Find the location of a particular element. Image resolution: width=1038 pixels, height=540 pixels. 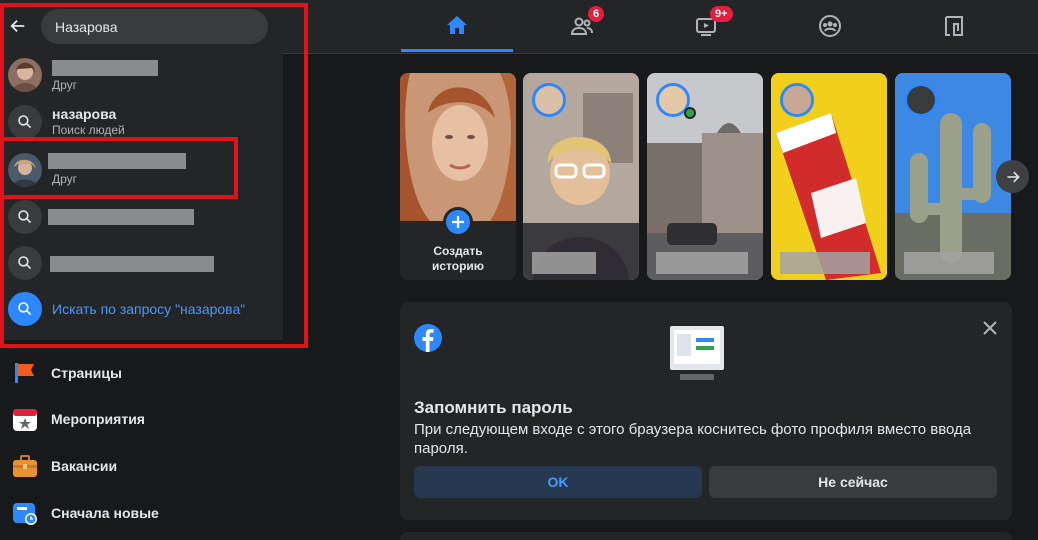

facebook-logo-icon is located at coordinates (428, 338).